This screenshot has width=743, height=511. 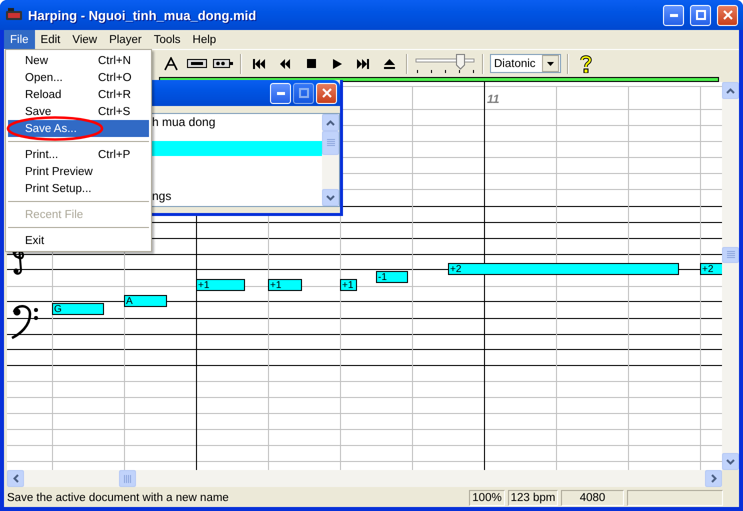 I want to click on menu-title: File, so click(x=19, y=39).